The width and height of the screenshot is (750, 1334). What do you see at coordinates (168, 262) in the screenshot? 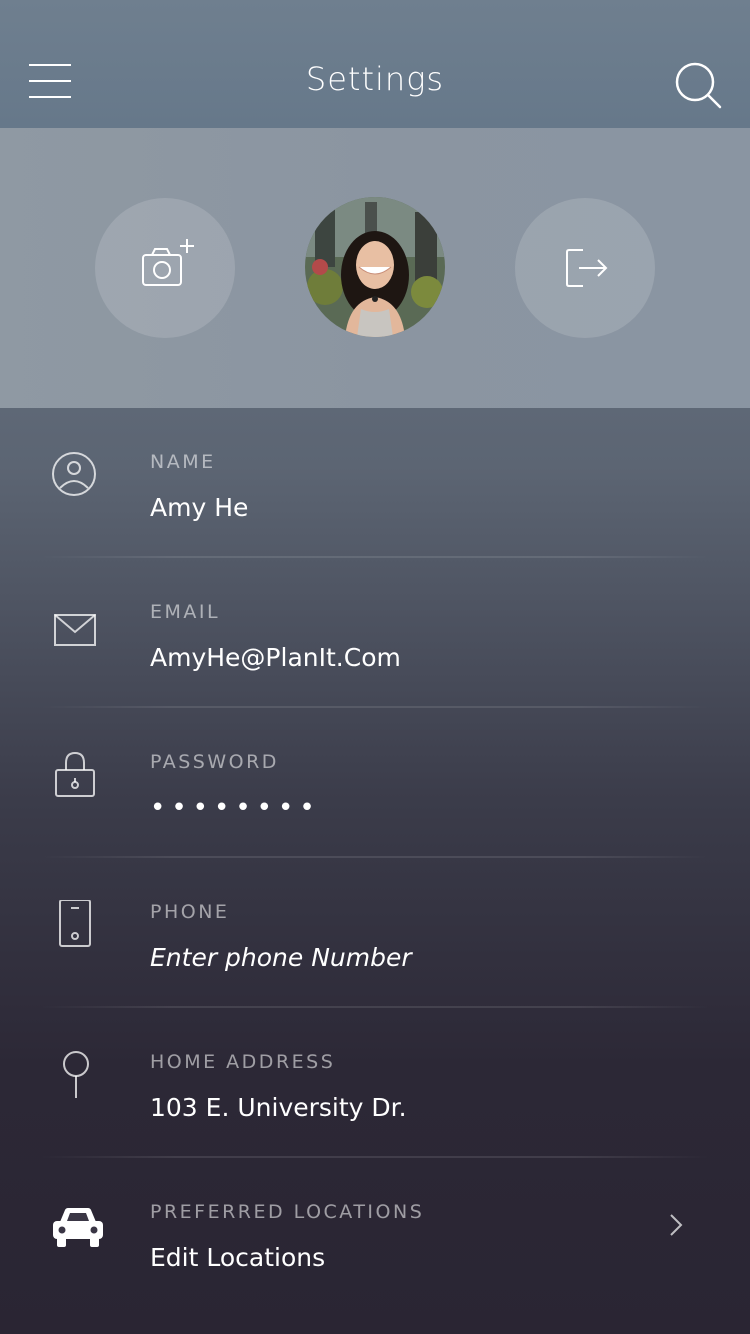
I see `camera-plus-icon` at bounding box center [168, 262].